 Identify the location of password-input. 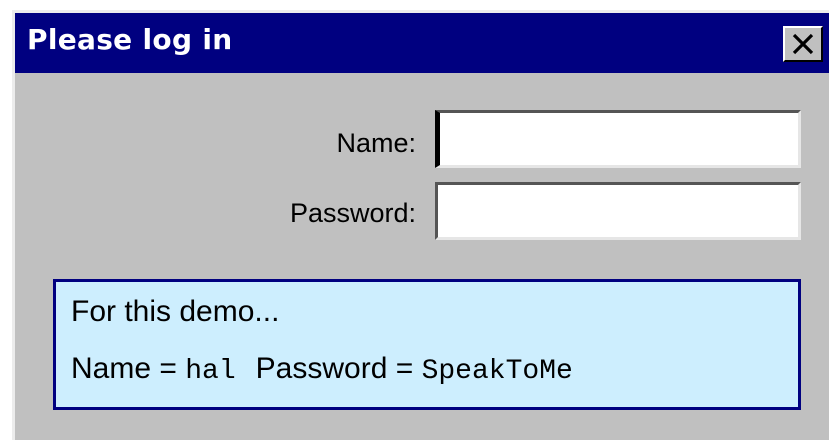
(618, 211).